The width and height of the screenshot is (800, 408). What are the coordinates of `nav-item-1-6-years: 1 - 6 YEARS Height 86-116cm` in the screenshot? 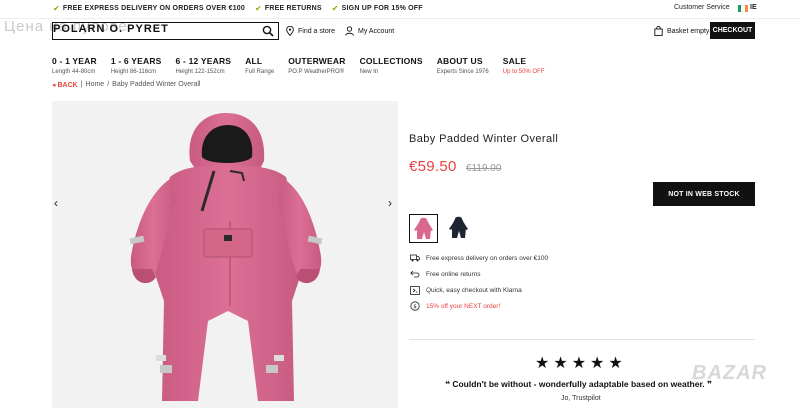 It's located at (136, 65).